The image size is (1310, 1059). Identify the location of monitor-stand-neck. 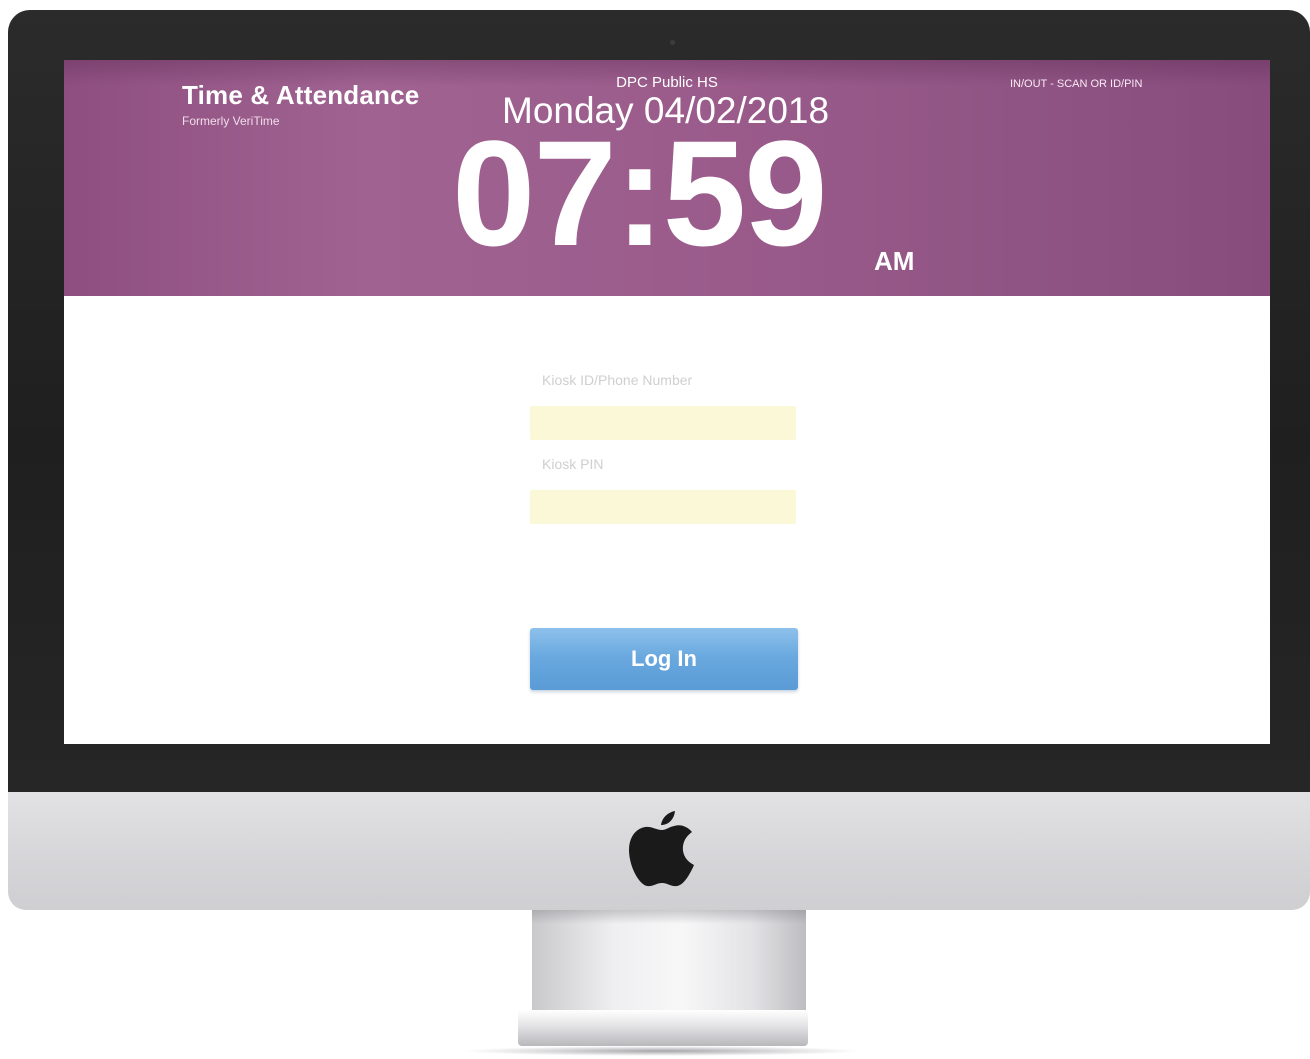
(669, 960).